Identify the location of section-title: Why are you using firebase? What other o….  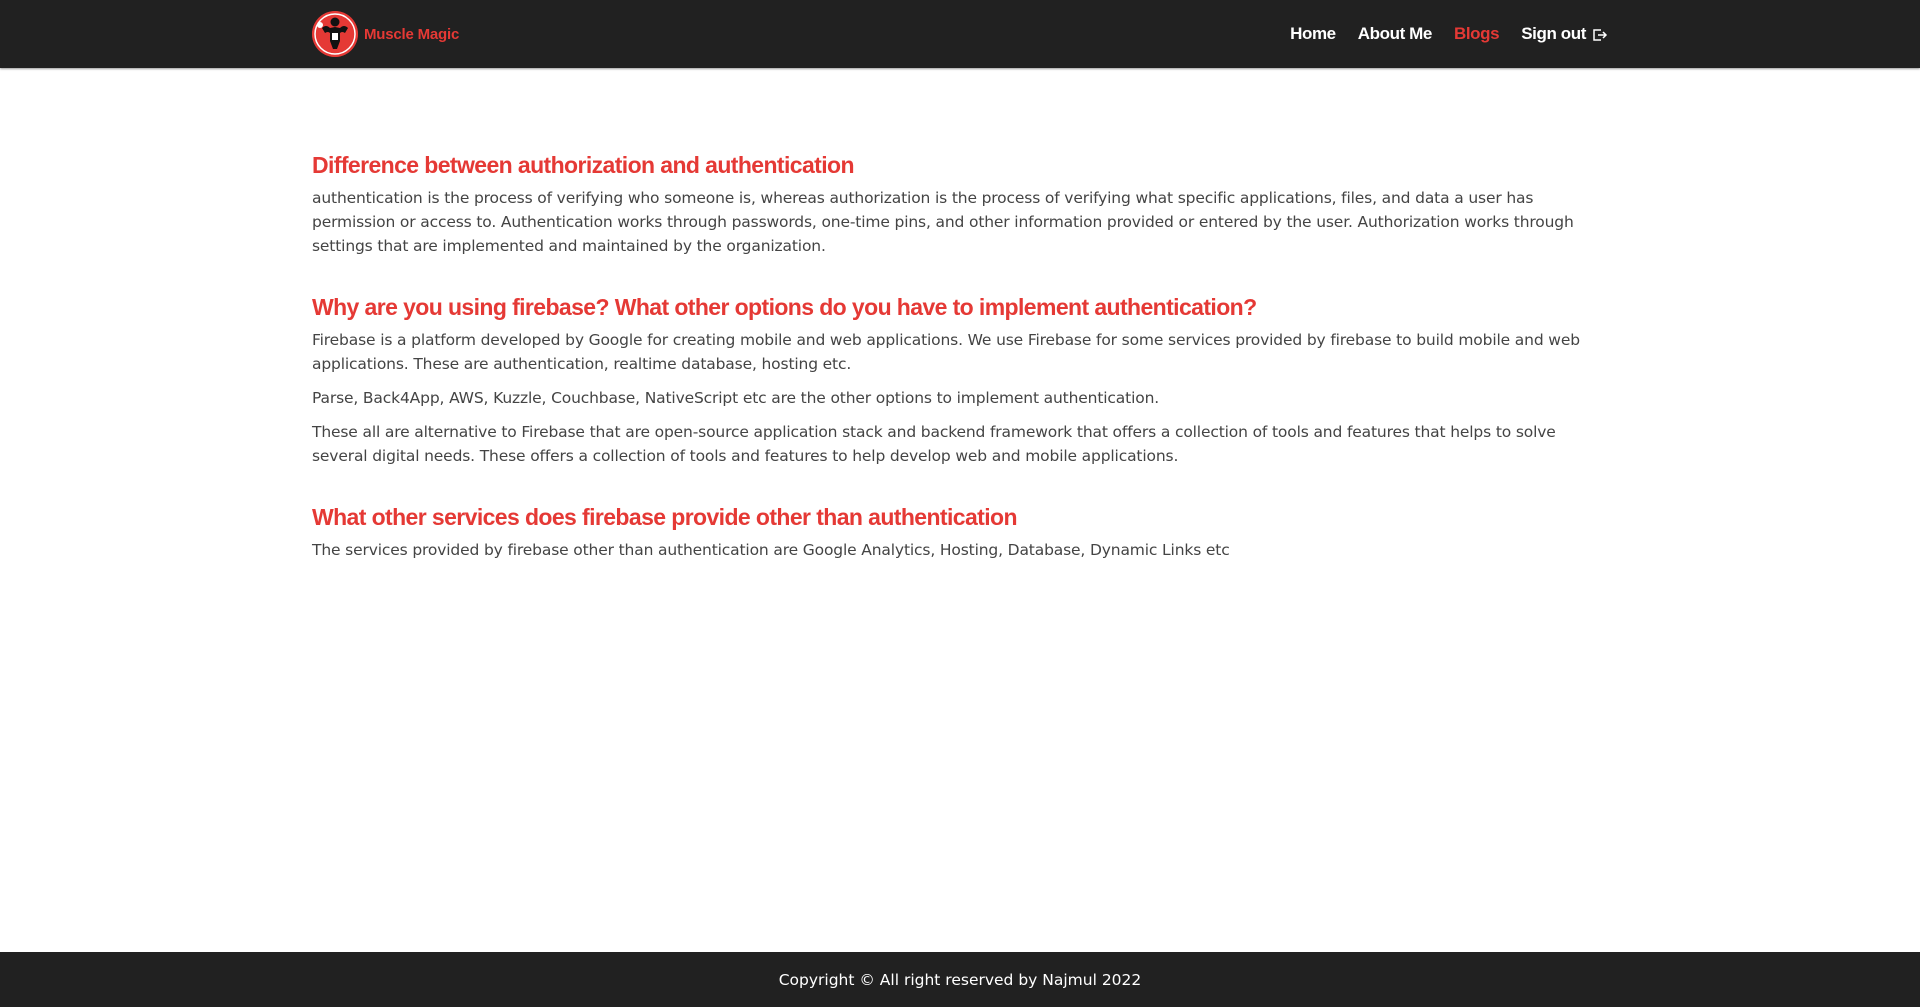
(784, 307).